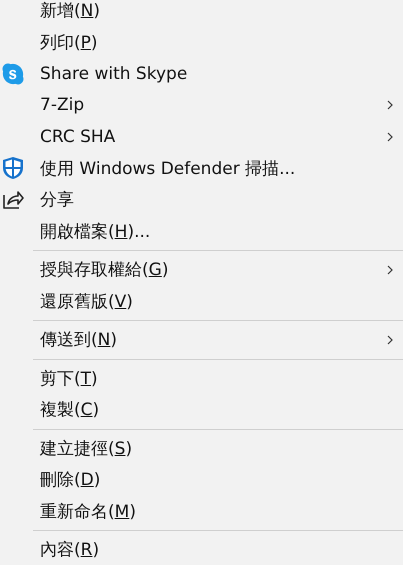 The image size is (403, 565). What do you see at coordinates (221, 480) in the screenshot?
I see `menu-item: 刪除(D)` at bounding box center [221, 480].